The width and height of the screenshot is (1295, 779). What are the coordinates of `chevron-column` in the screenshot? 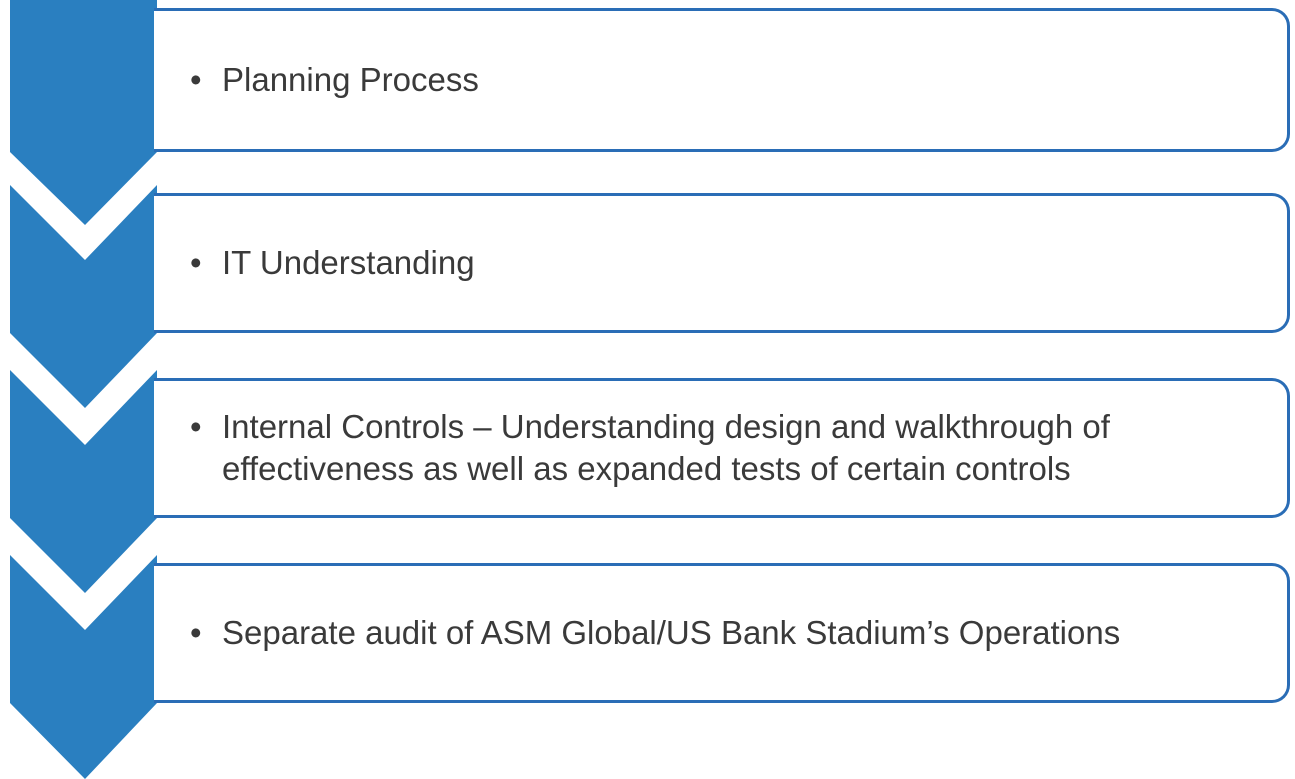 It's located at (83, 389).